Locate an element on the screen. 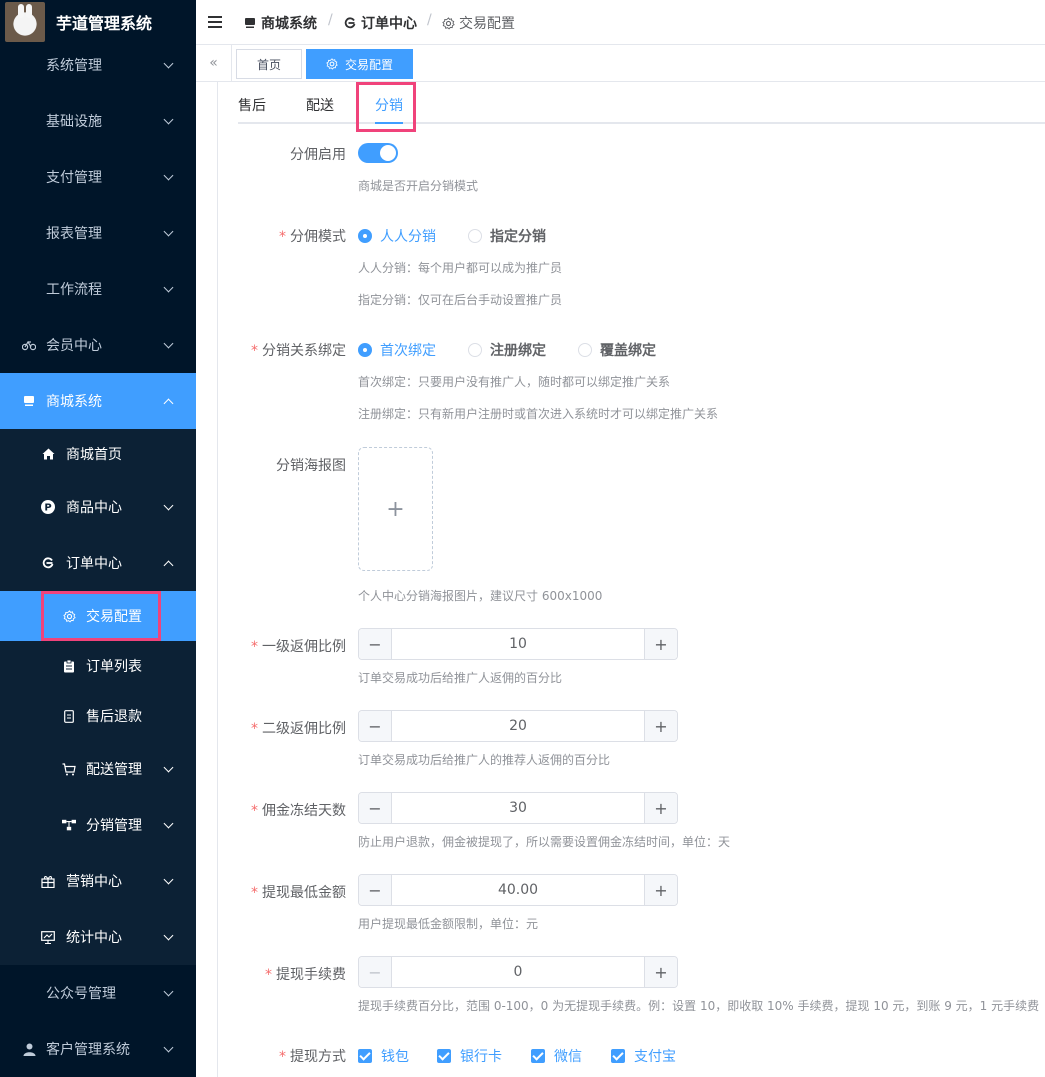  checkbox-wechat: 微信 is located at coordinates (556, 1056).